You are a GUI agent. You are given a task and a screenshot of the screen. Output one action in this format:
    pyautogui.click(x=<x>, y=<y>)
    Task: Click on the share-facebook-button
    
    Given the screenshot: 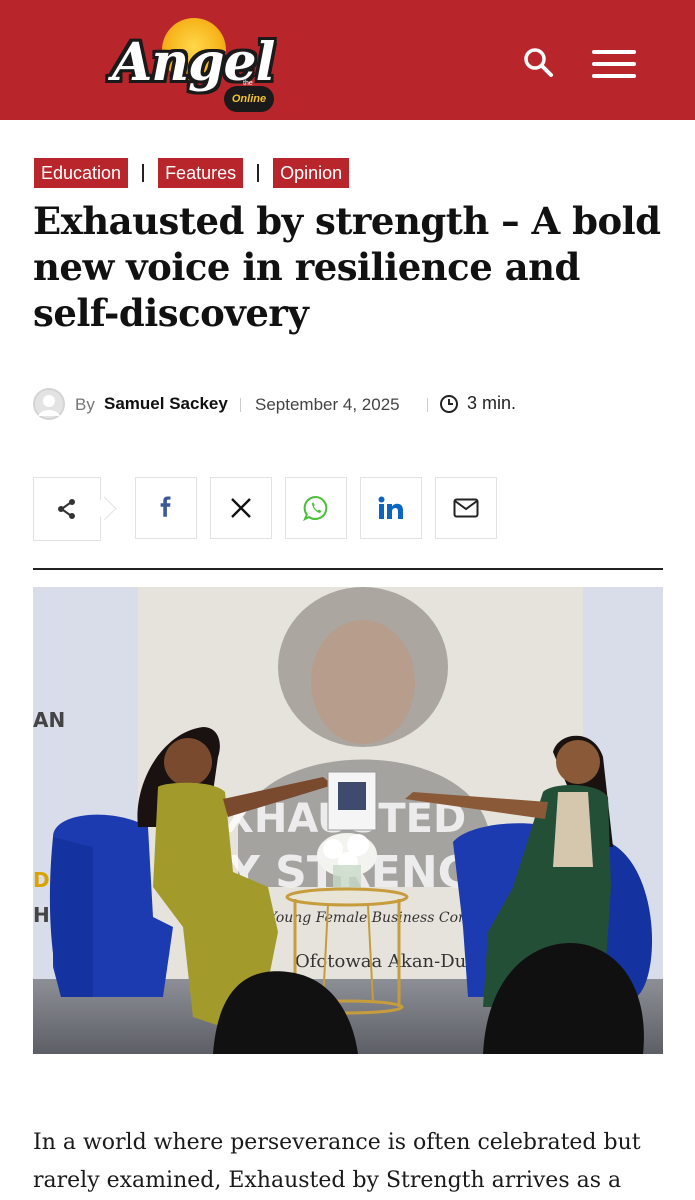 What is the action you would take?
    pyautogui.click(x=166, y=508)
    